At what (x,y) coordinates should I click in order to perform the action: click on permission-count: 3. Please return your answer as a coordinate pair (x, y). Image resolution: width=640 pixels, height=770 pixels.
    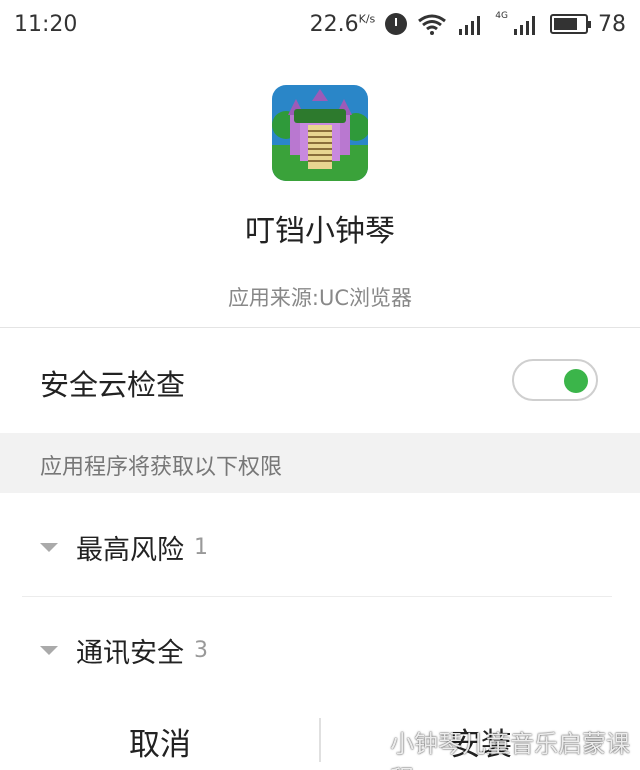
    Looking at the image, I should click on (201, 650).